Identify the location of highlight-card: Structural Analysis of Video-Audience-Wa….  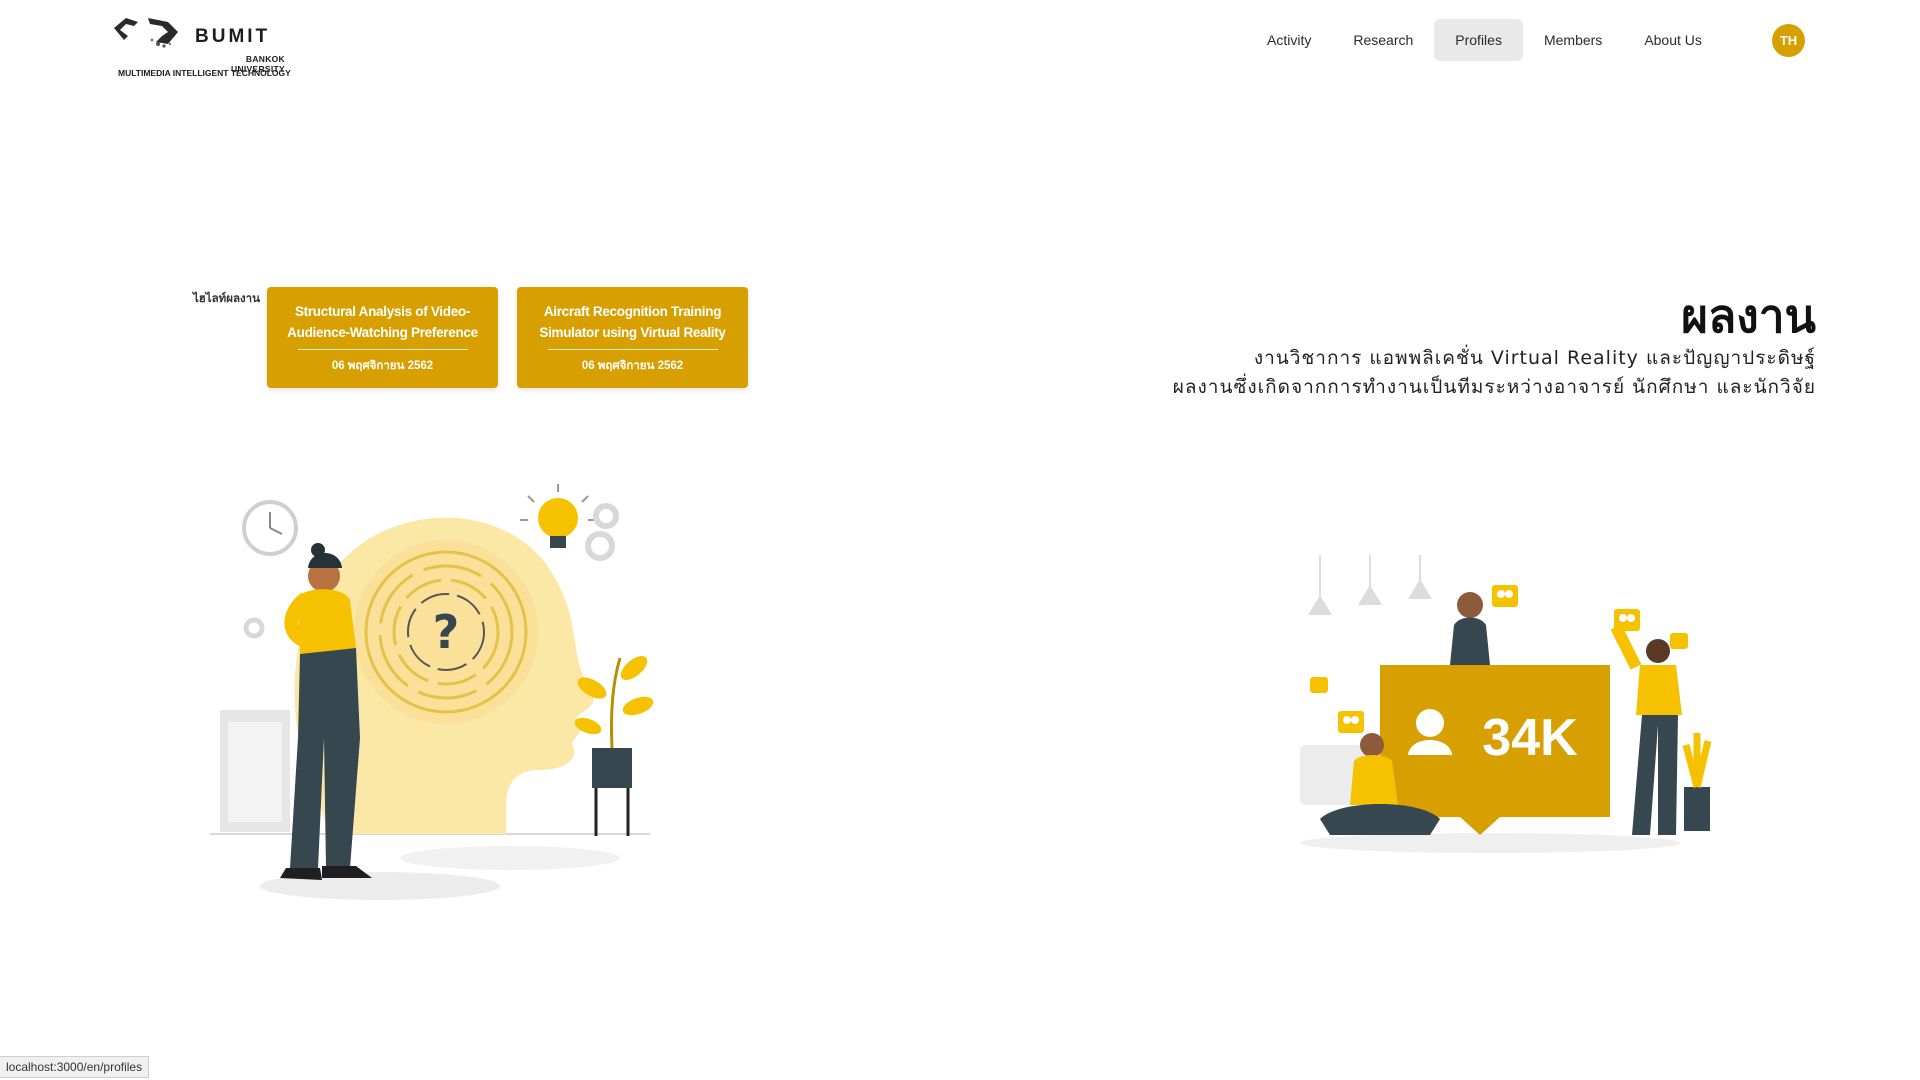
(382, 337).